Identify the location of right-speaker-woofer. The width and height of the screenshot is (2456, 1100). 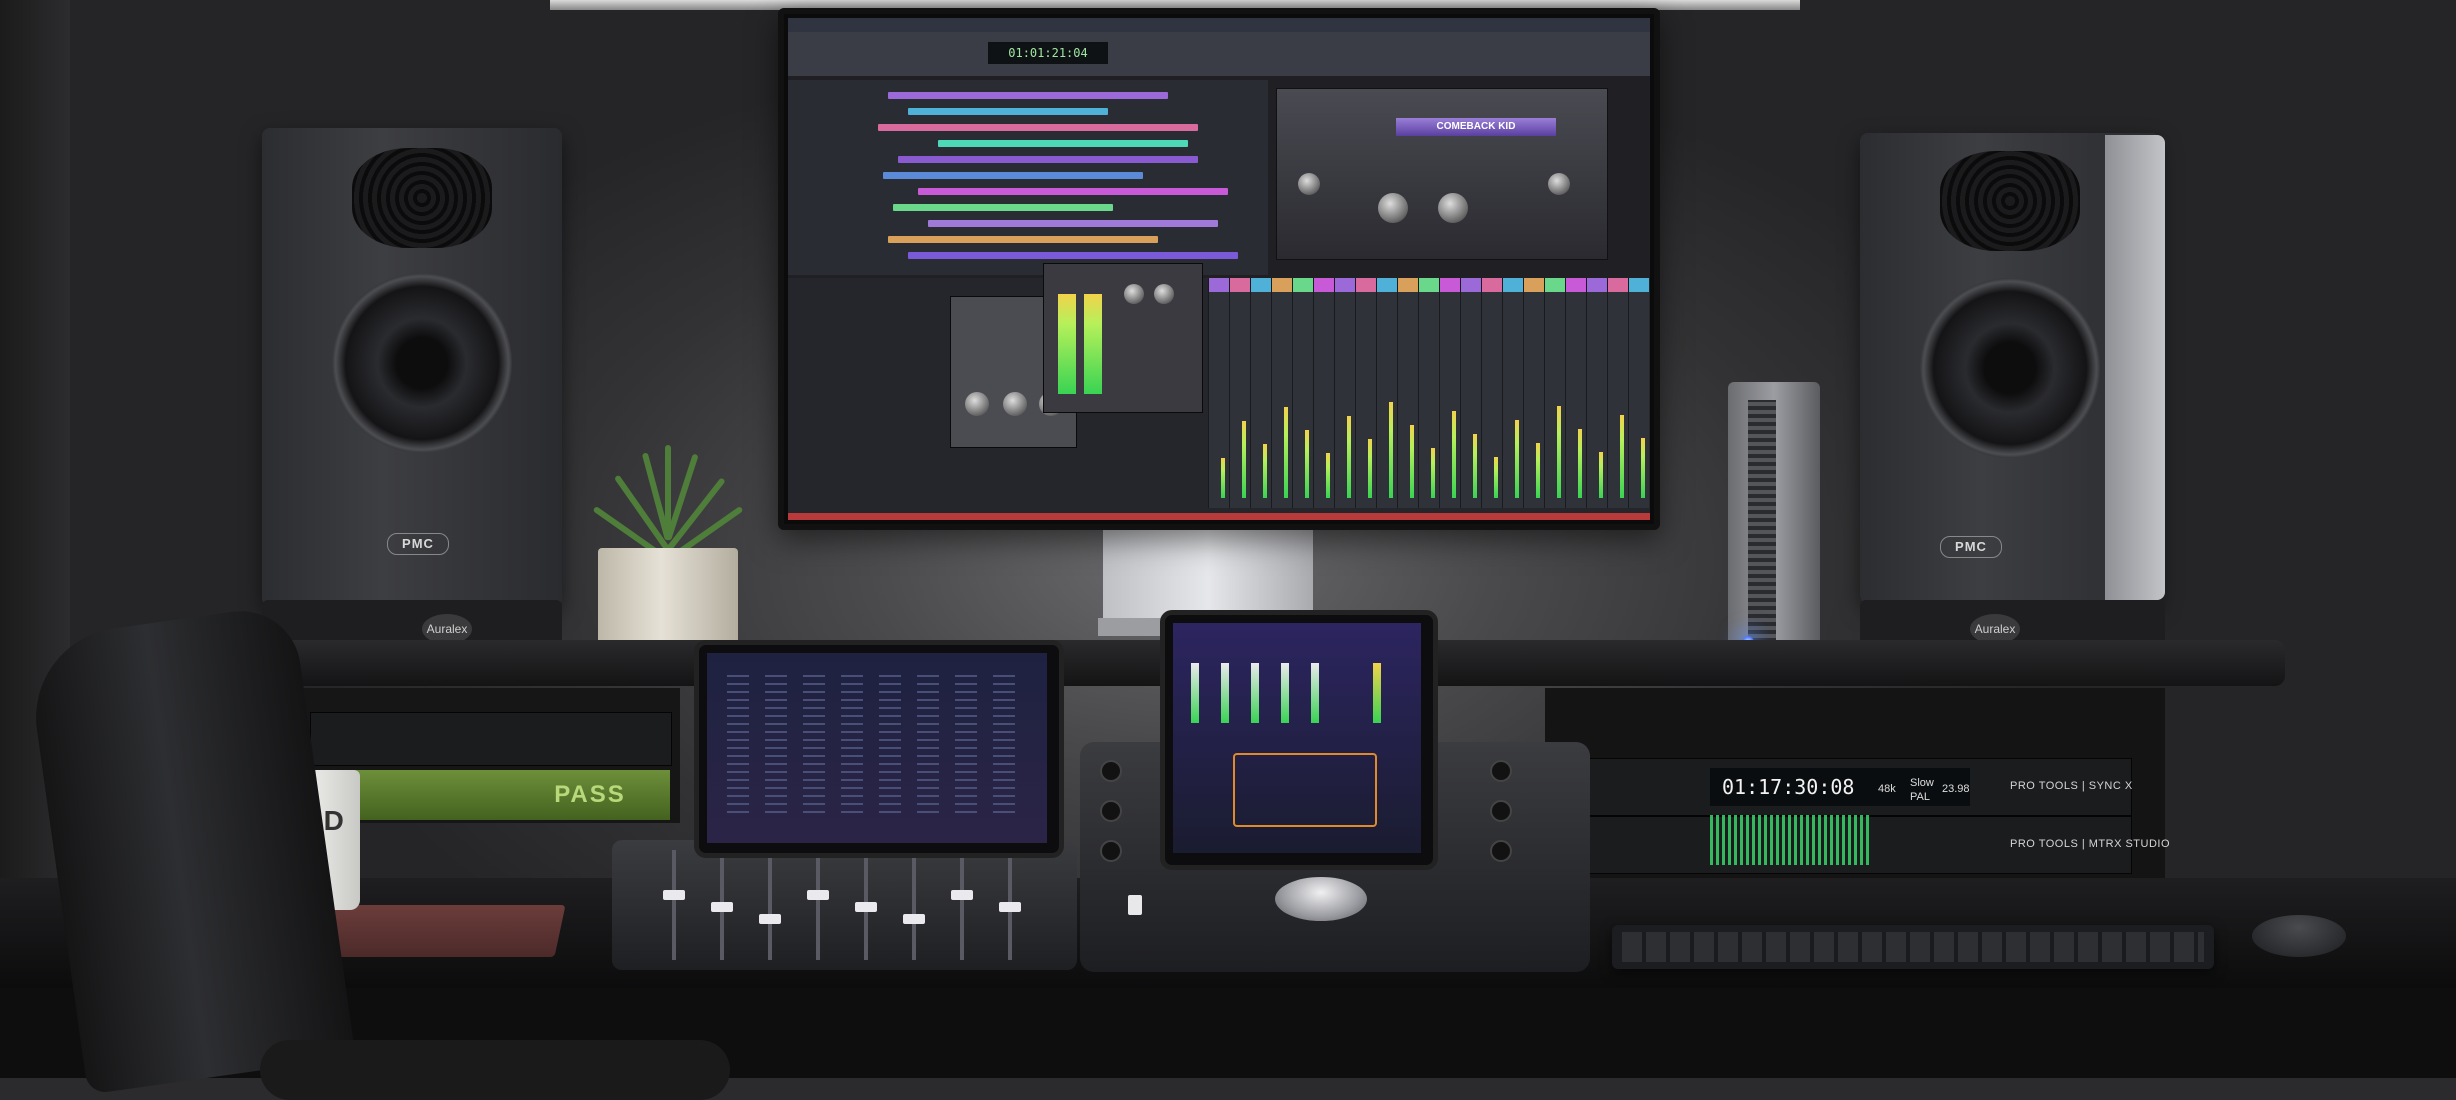
(2010, 368).